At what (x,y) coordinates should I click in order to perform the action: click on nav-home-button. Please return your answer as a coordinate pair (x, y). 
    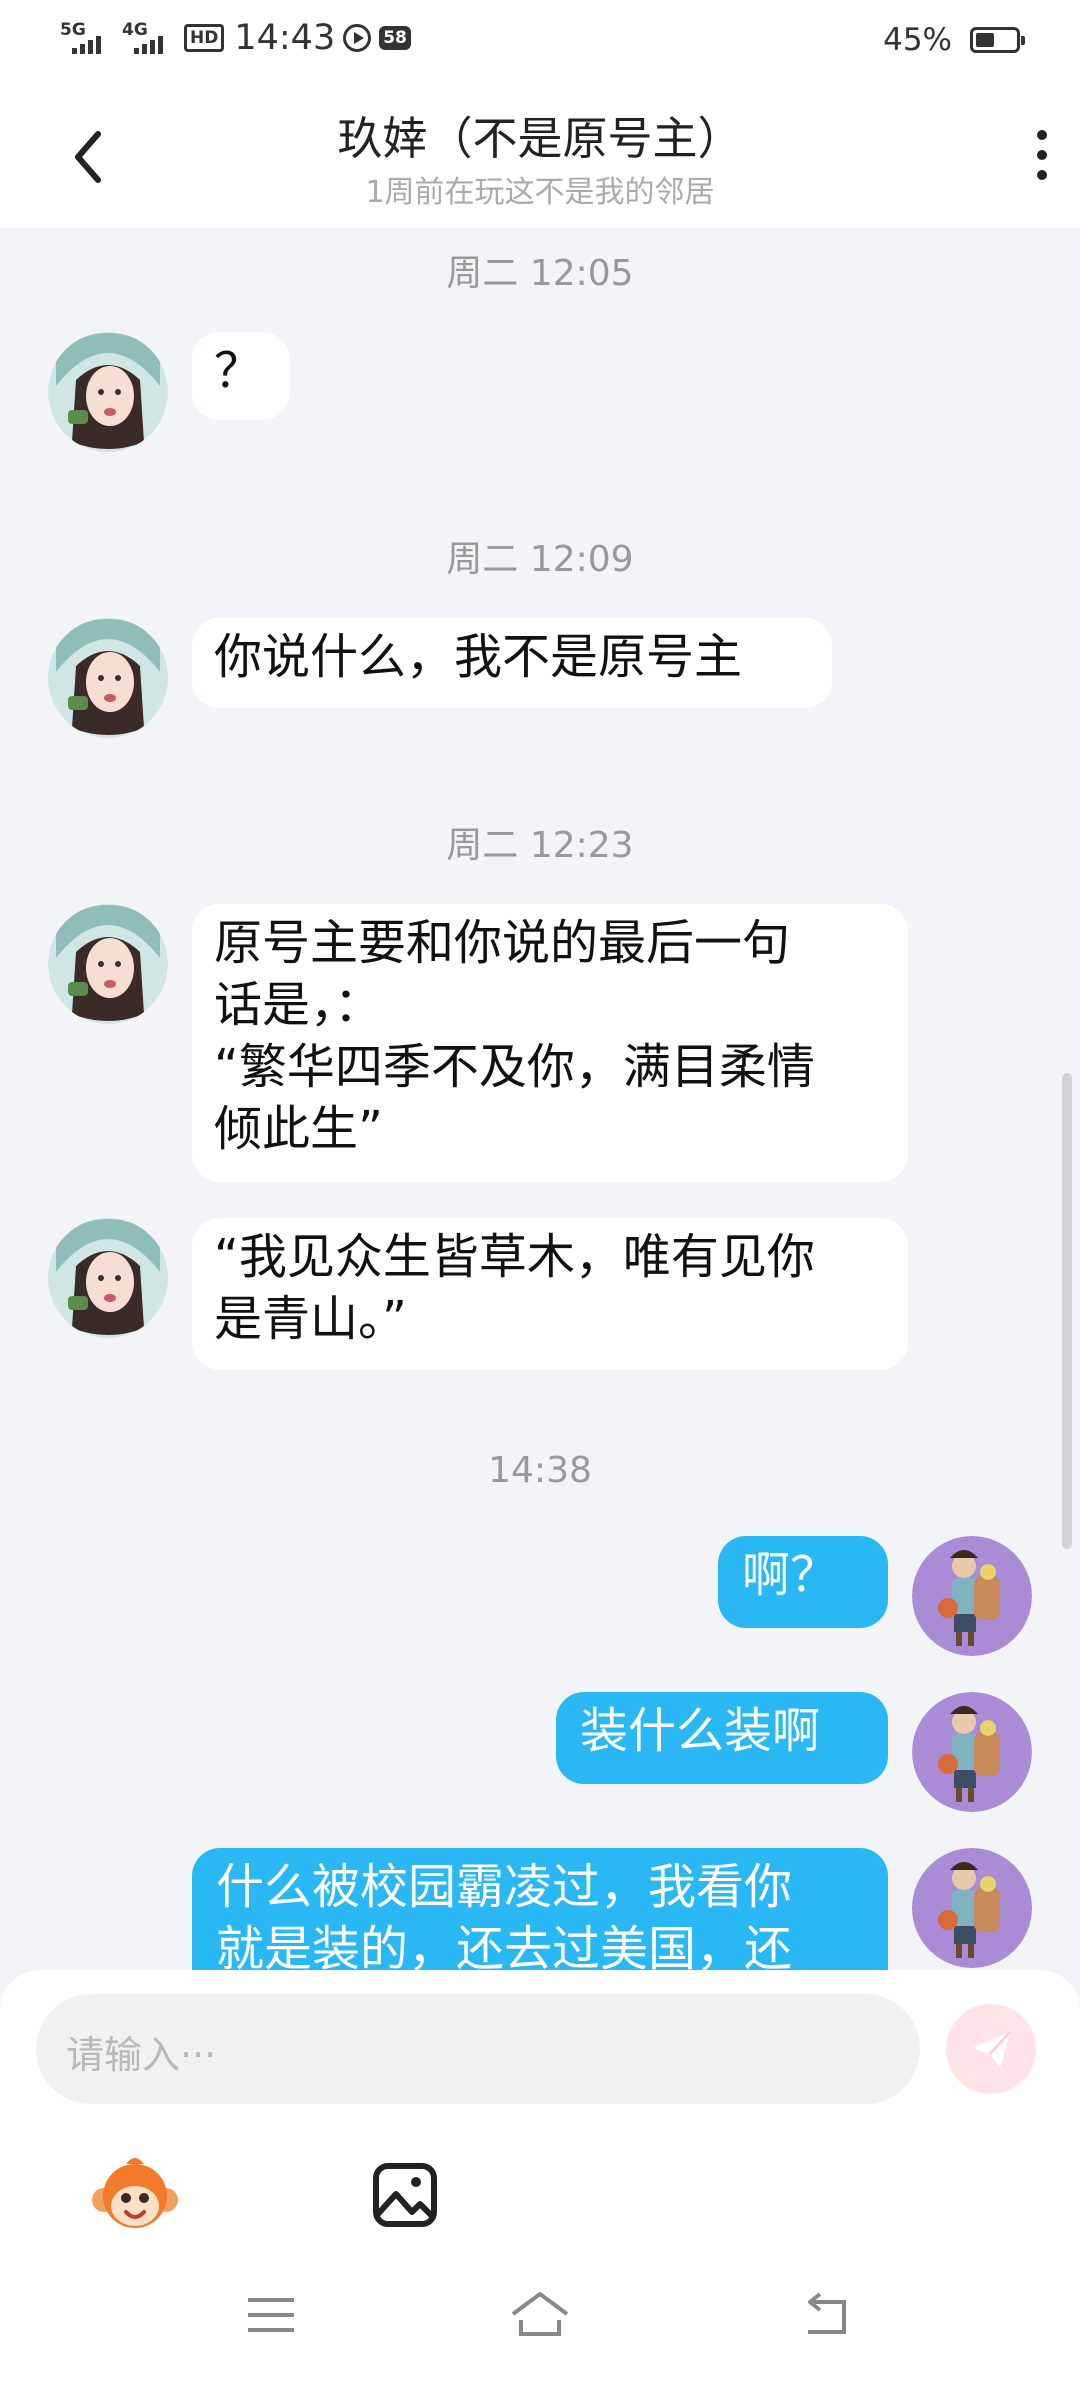
    Looking at the image, I should click on (540, 2315).